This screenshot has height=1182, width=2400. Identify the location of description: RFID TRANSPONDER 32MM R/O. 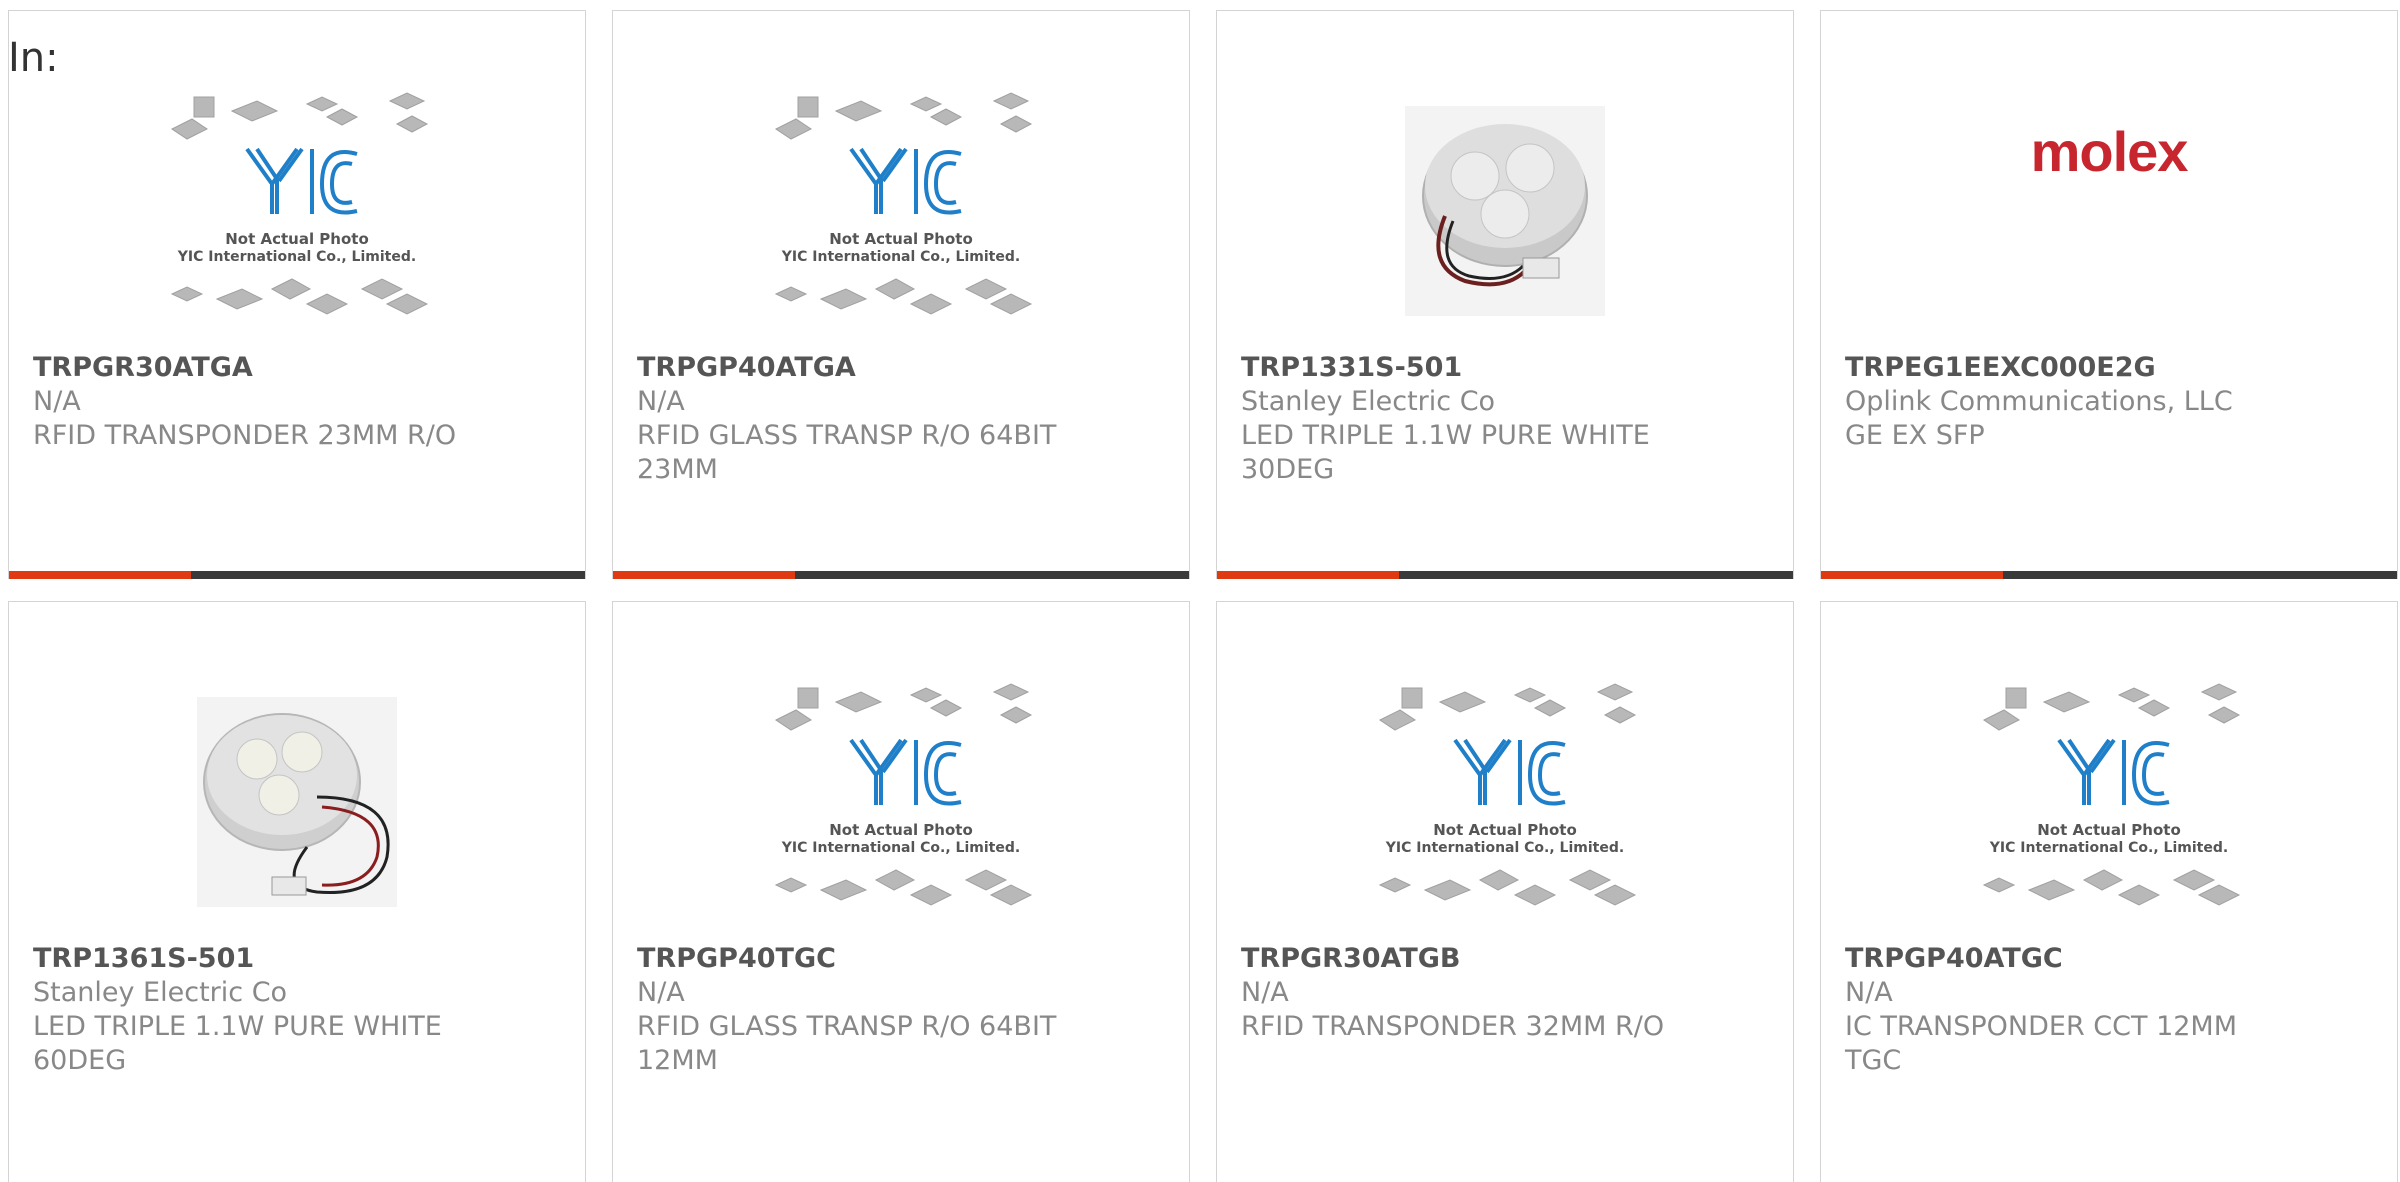
(1453, 1026).